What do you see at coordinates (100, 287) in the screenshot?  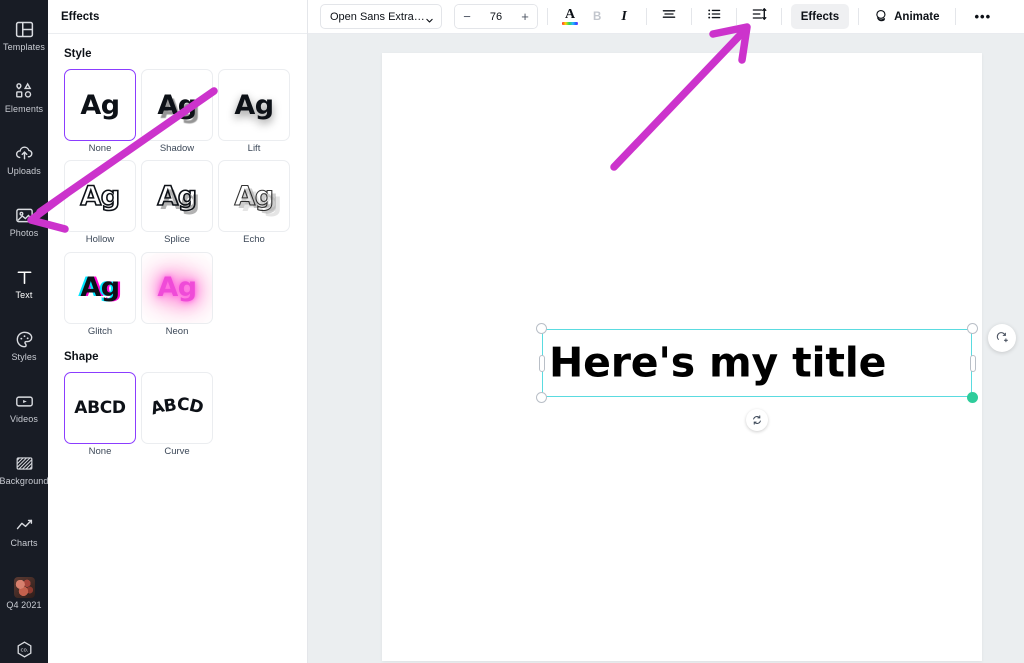 I see `effect-thumb-glitch: Ag` at bounding box center [100, 287].